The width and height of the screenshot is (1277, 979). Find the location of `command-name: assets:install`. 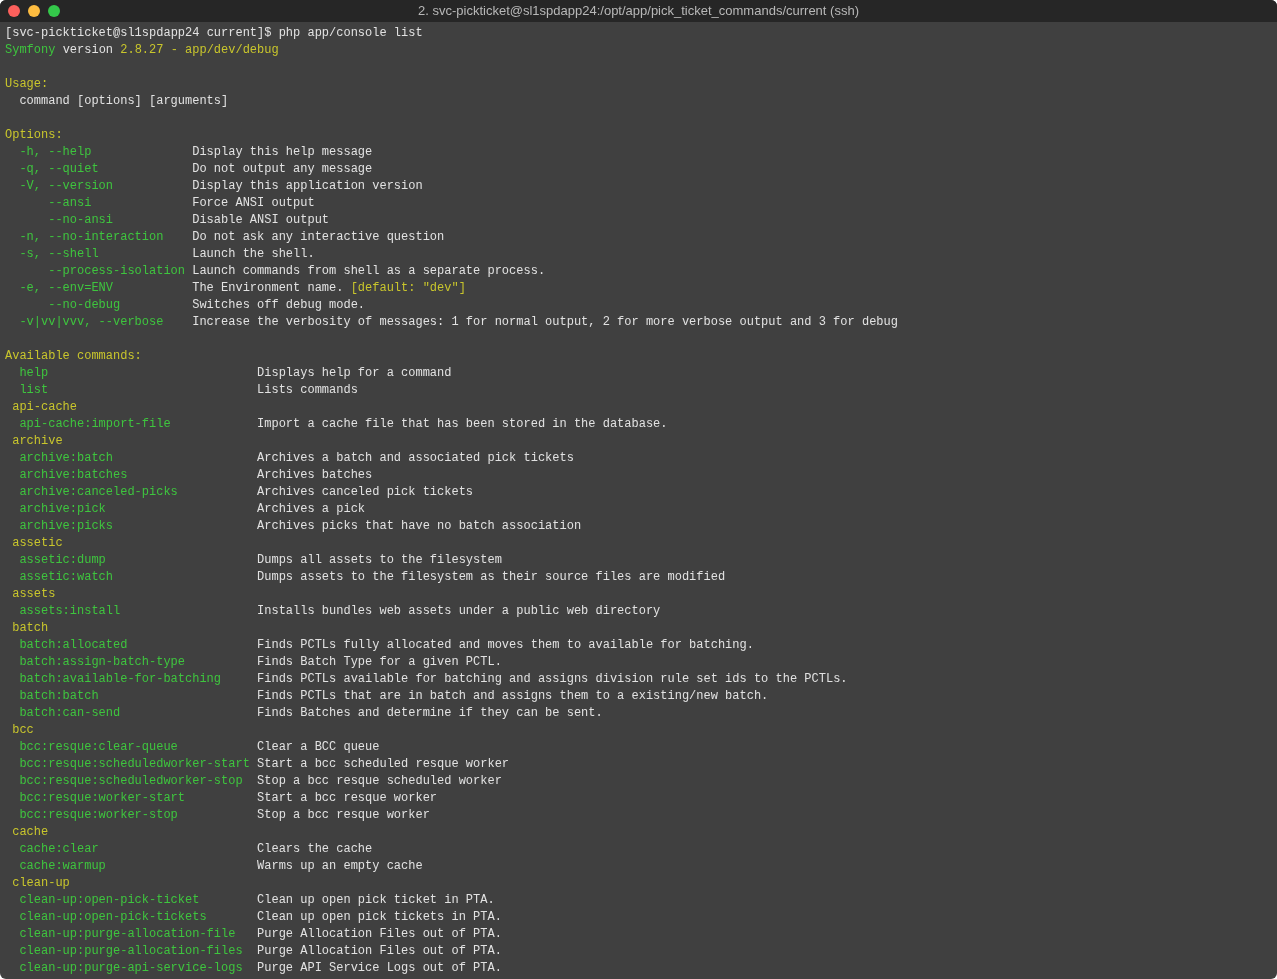

command-name: assets:install is located at coordinates (70, 611).